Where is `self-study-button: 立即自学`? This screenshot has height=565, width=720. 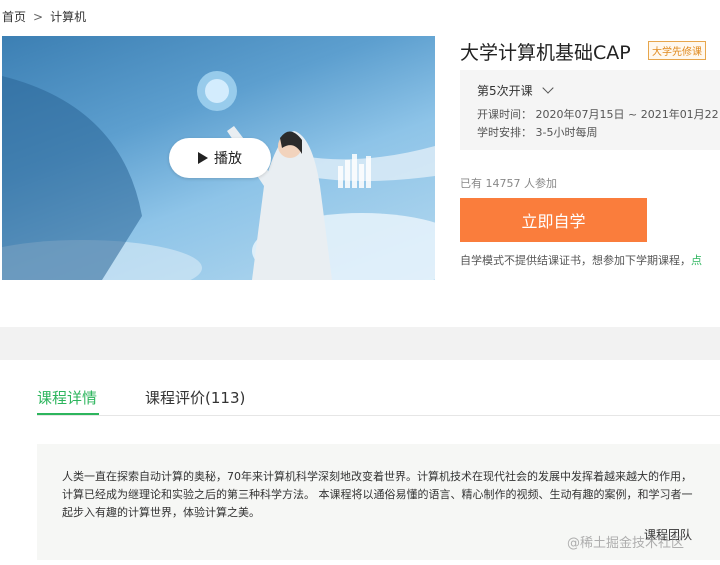
self-study-button: 立即自学 is located at coordinates (553, 220).